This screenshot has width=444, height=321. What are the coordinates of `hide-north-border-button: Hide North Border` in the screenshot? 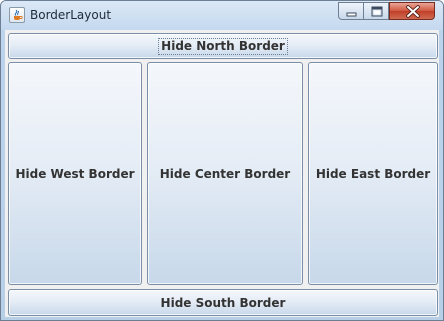 It's located at (223, 46).